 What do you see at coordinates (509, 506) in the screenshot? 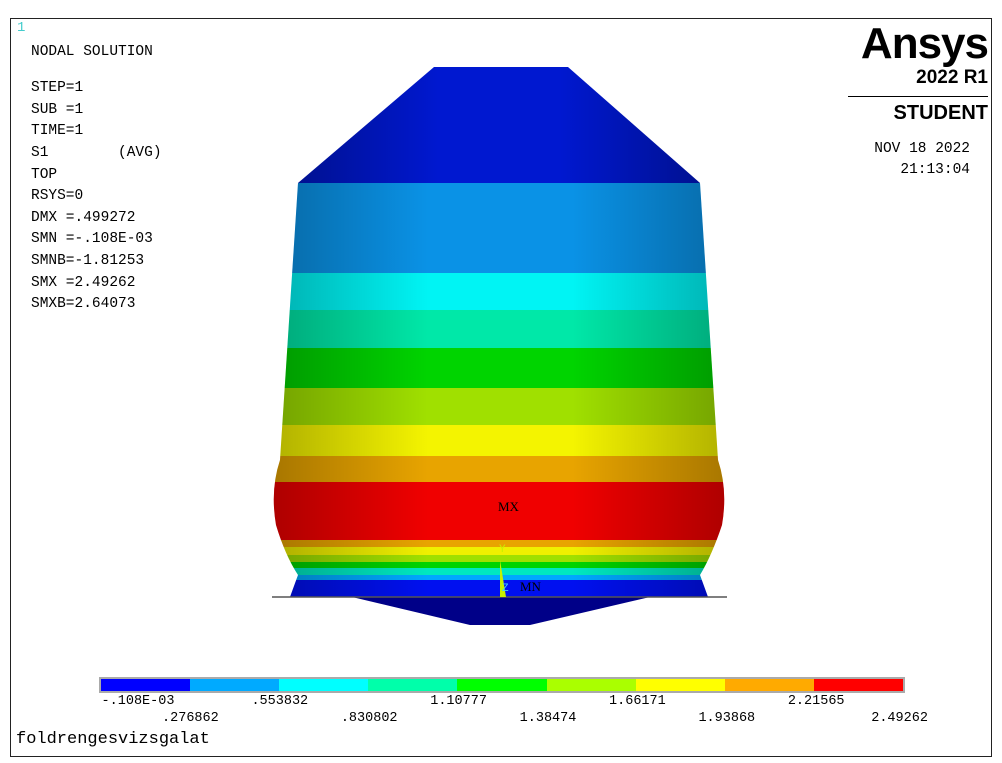
I see `max-marker: MX` at bounding box center [509, 506].